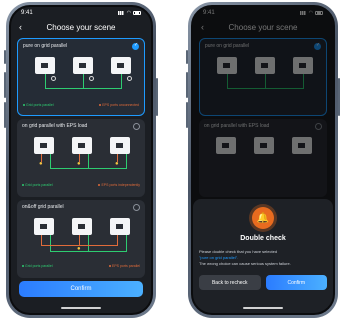 The width and height of the screenshot is (340, 321). What do you see at coordinates (135, 46) in the screenshot?
I see `radio-checked-icon` at bounding box center [135, 46].